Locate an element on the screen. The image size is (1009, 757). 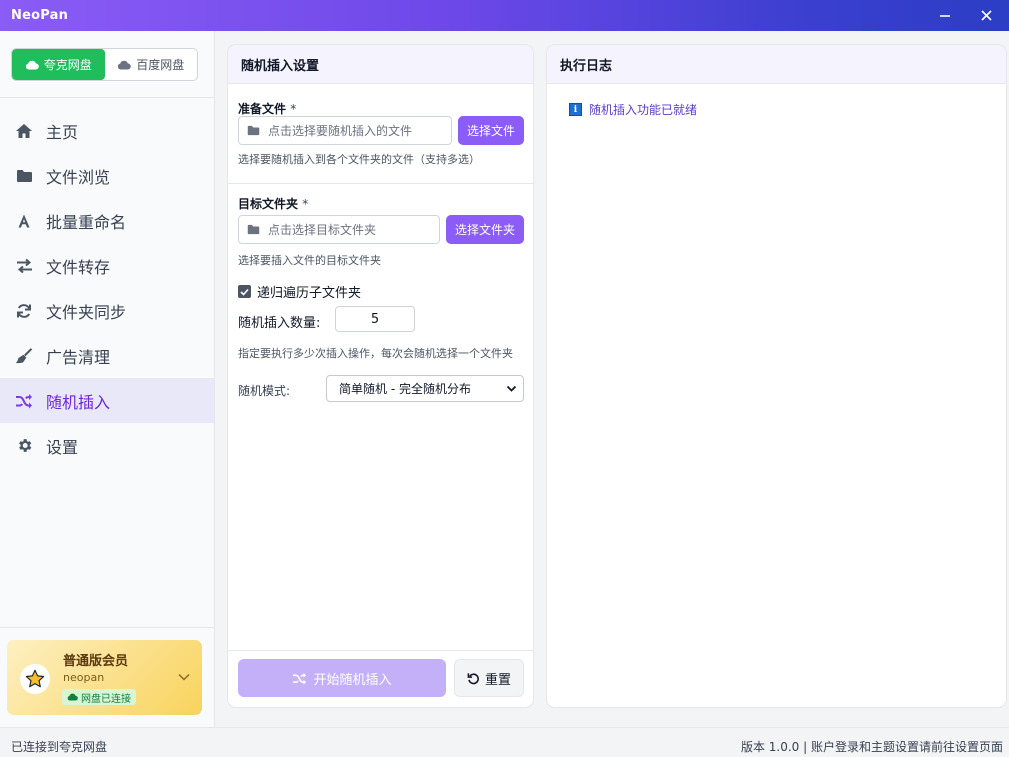
recursive-label: 递归遍历子文件夹 is located at coordinates (309, 293).